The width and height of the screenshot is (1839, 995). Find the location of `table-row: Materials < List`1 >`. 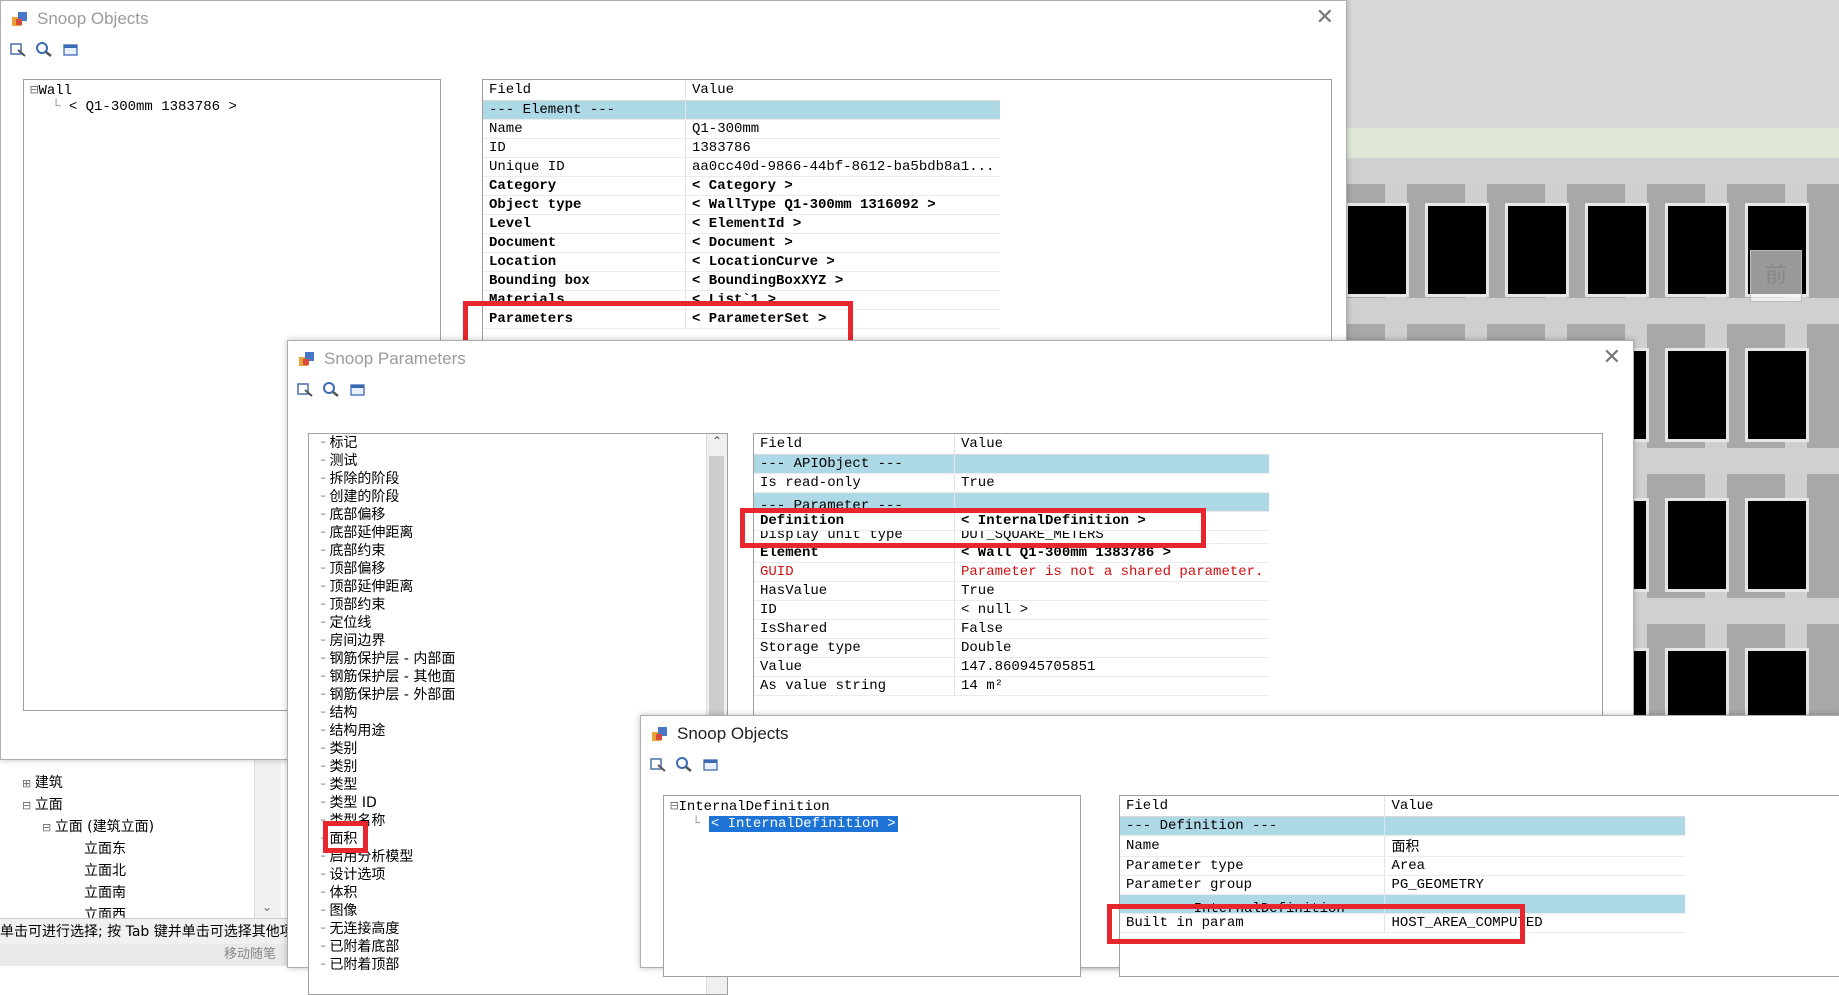

table-row: Materials < List`1 > is located at coordinates (742, 300).